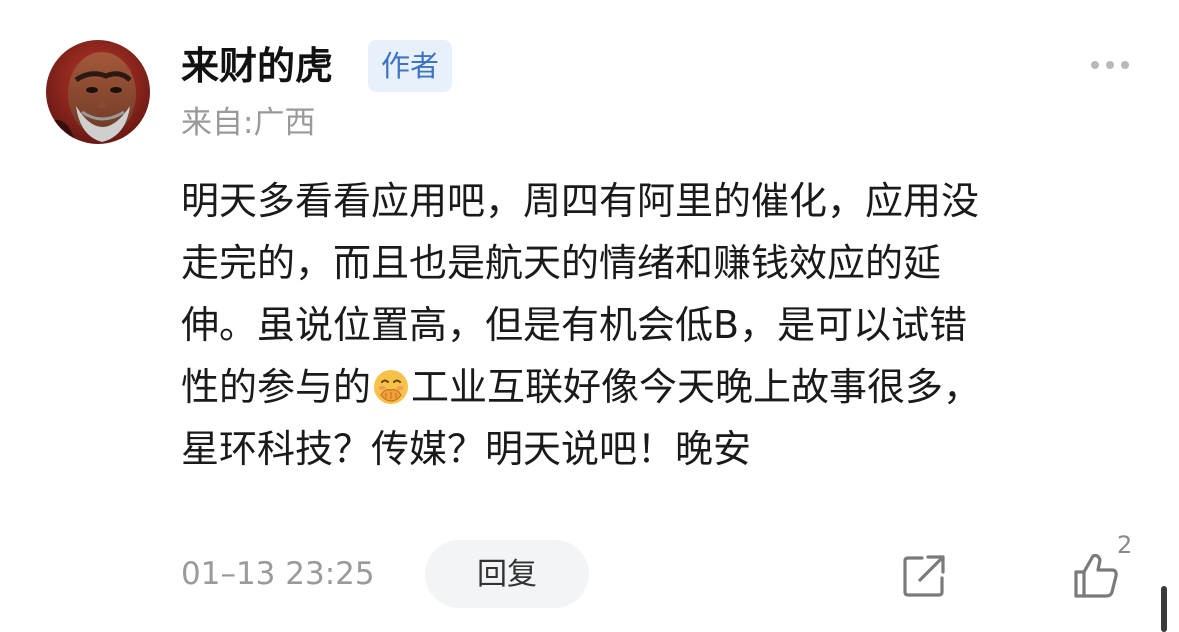  I want to click on comment-timestamp: 01–13 23:25, so click(278, 574).